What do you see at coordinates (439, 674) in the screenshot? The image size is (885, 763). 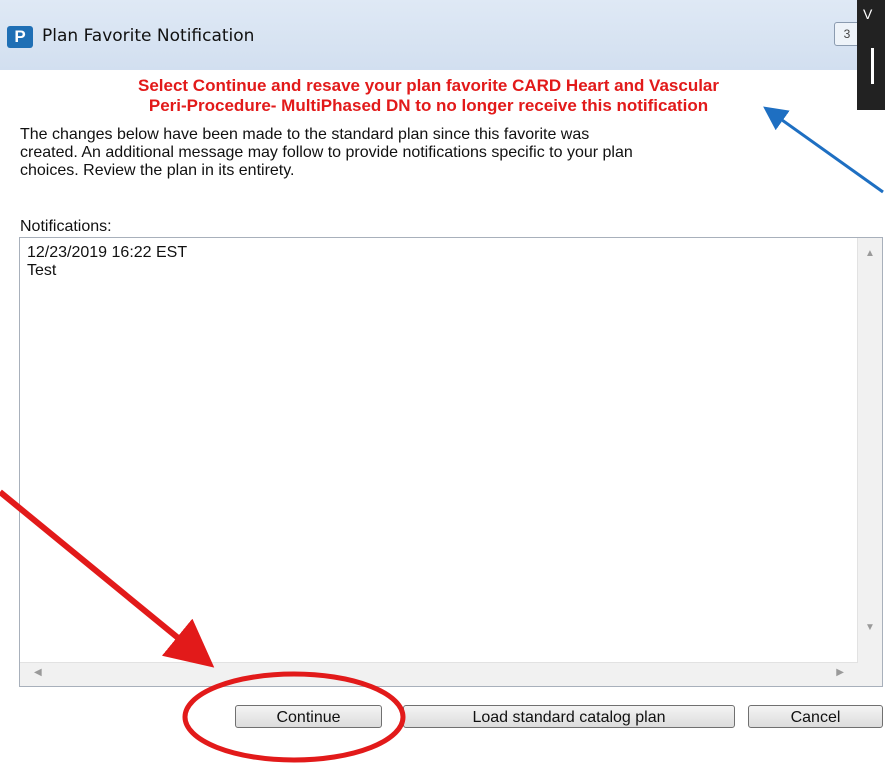 I see `horizontal-scrollbar: ◀ ▶` at bounding box center [439, 674].